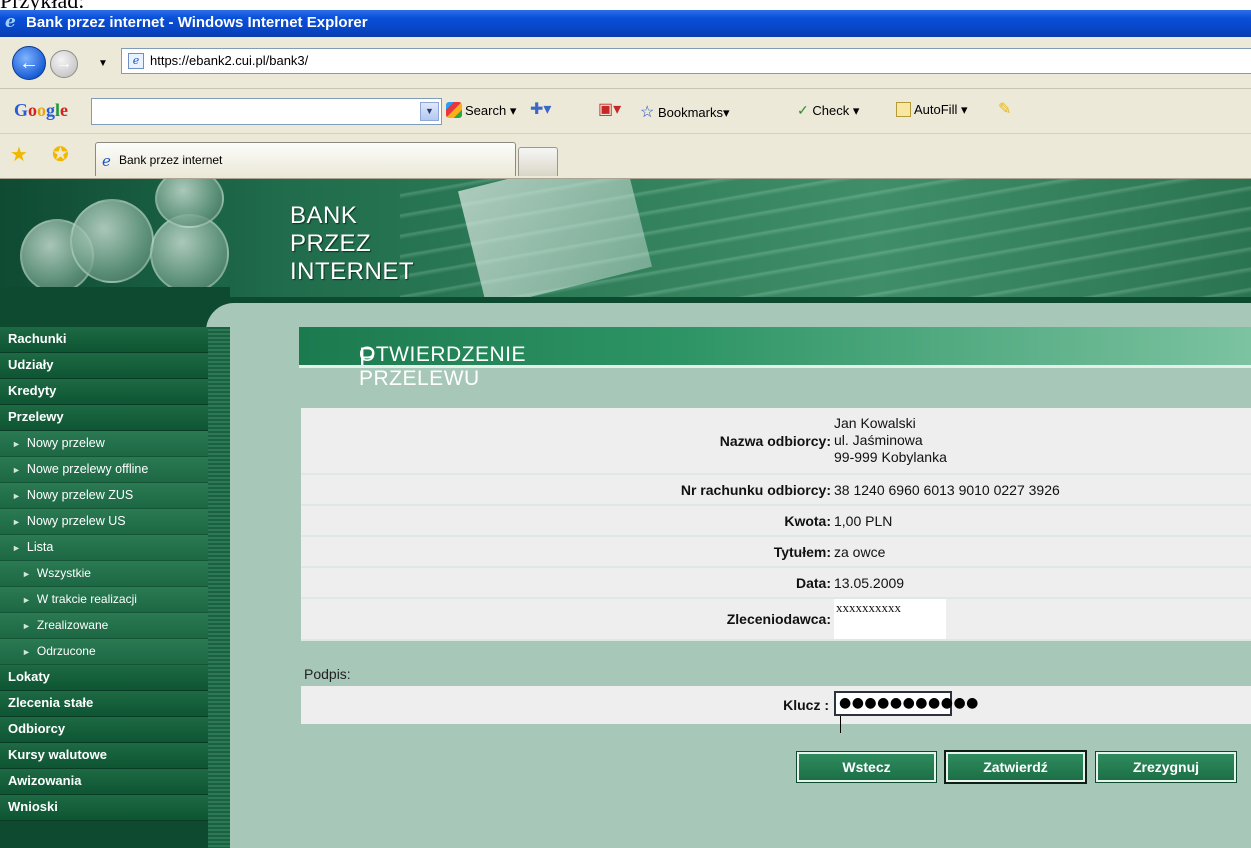 This screenshot has width=1251, height=848. What do you see at coordinates (104, 574) in the screenshot?
I see `sidebar-item-wszystkie: ► Wszystkie` at bounding box center [104, 574].